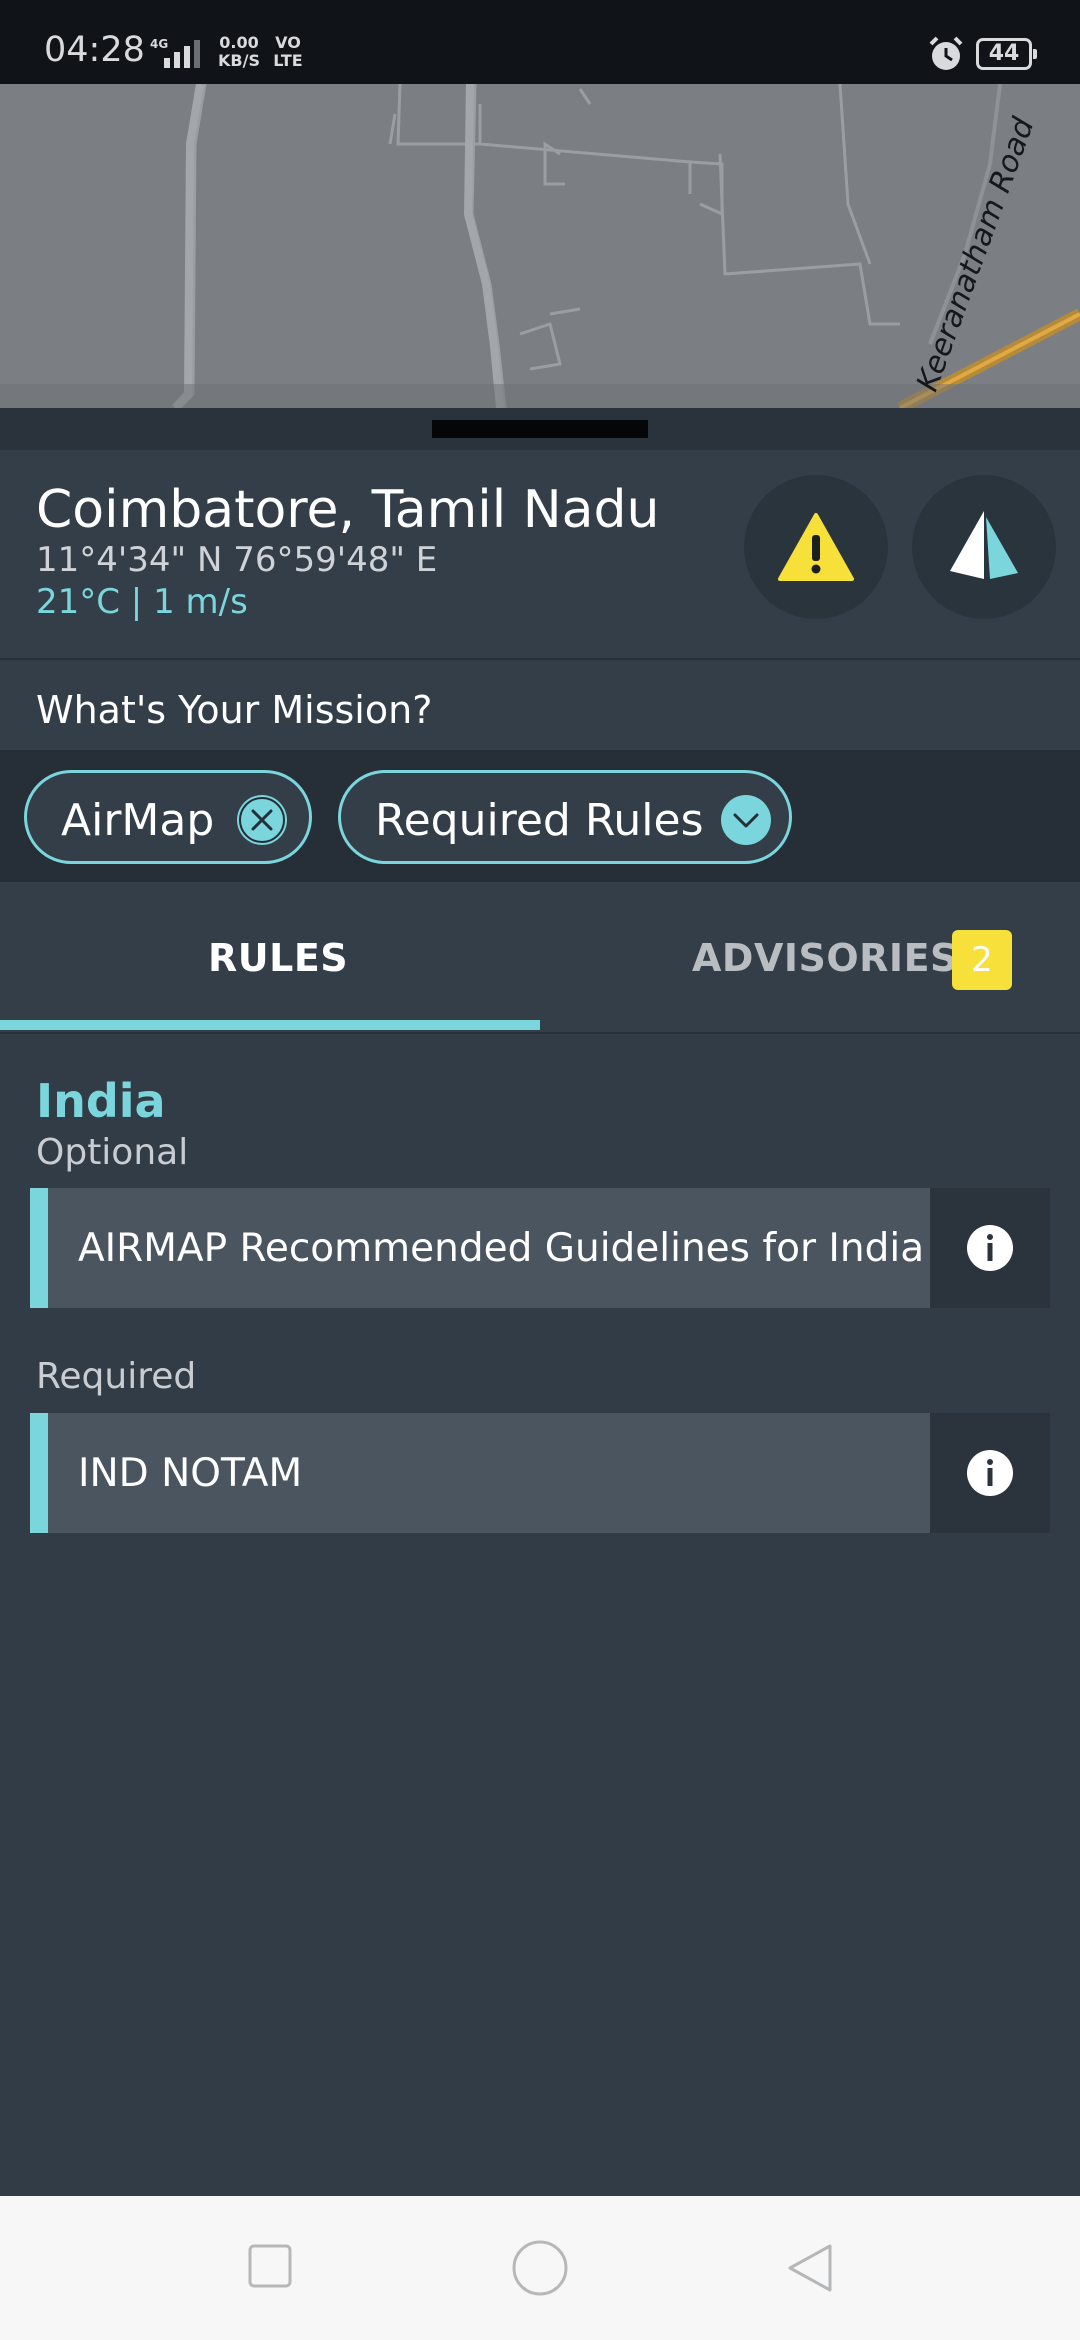  I want to click on alarm-icon, so click(946, 53).